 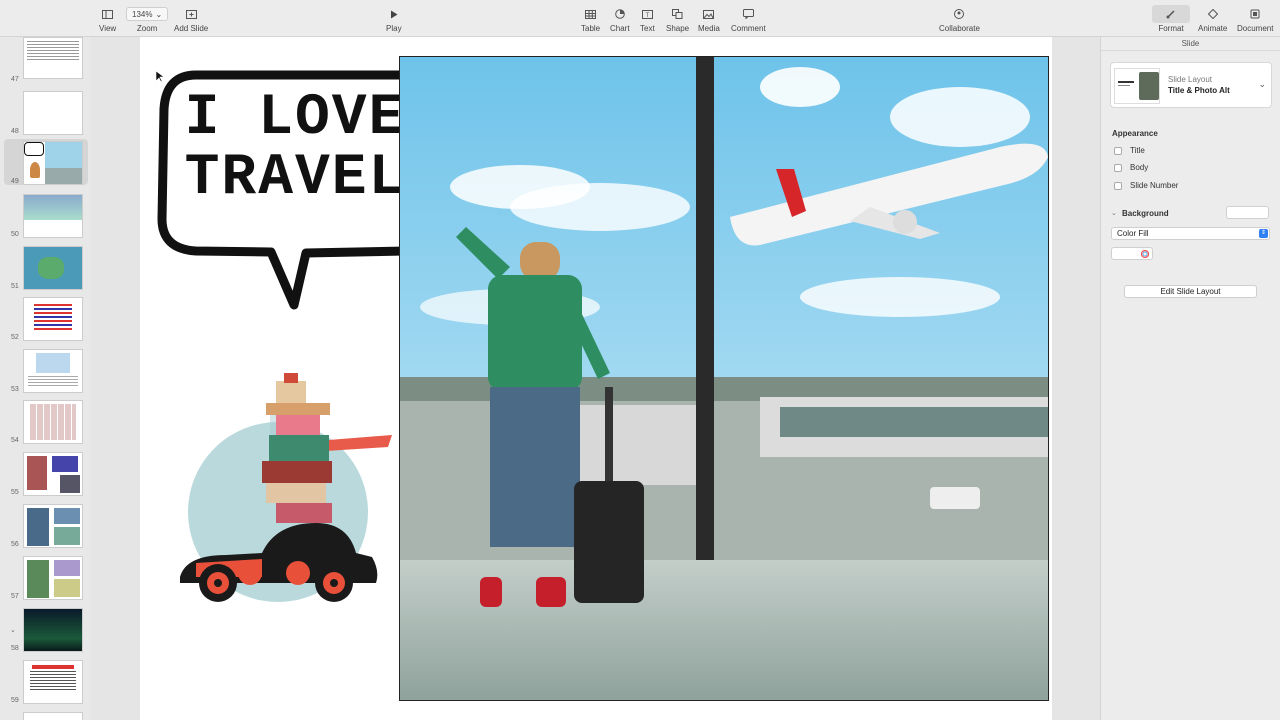 I want to click on svg-text: T, so click(x=647, y=16).